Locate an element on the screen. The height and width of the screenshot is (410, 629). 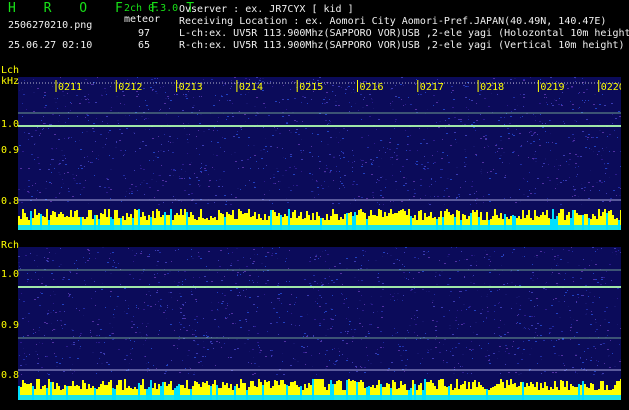
observer-line: Ovserver : ex. JR7CYX [ kid ] is located at coordinates (266, 9).